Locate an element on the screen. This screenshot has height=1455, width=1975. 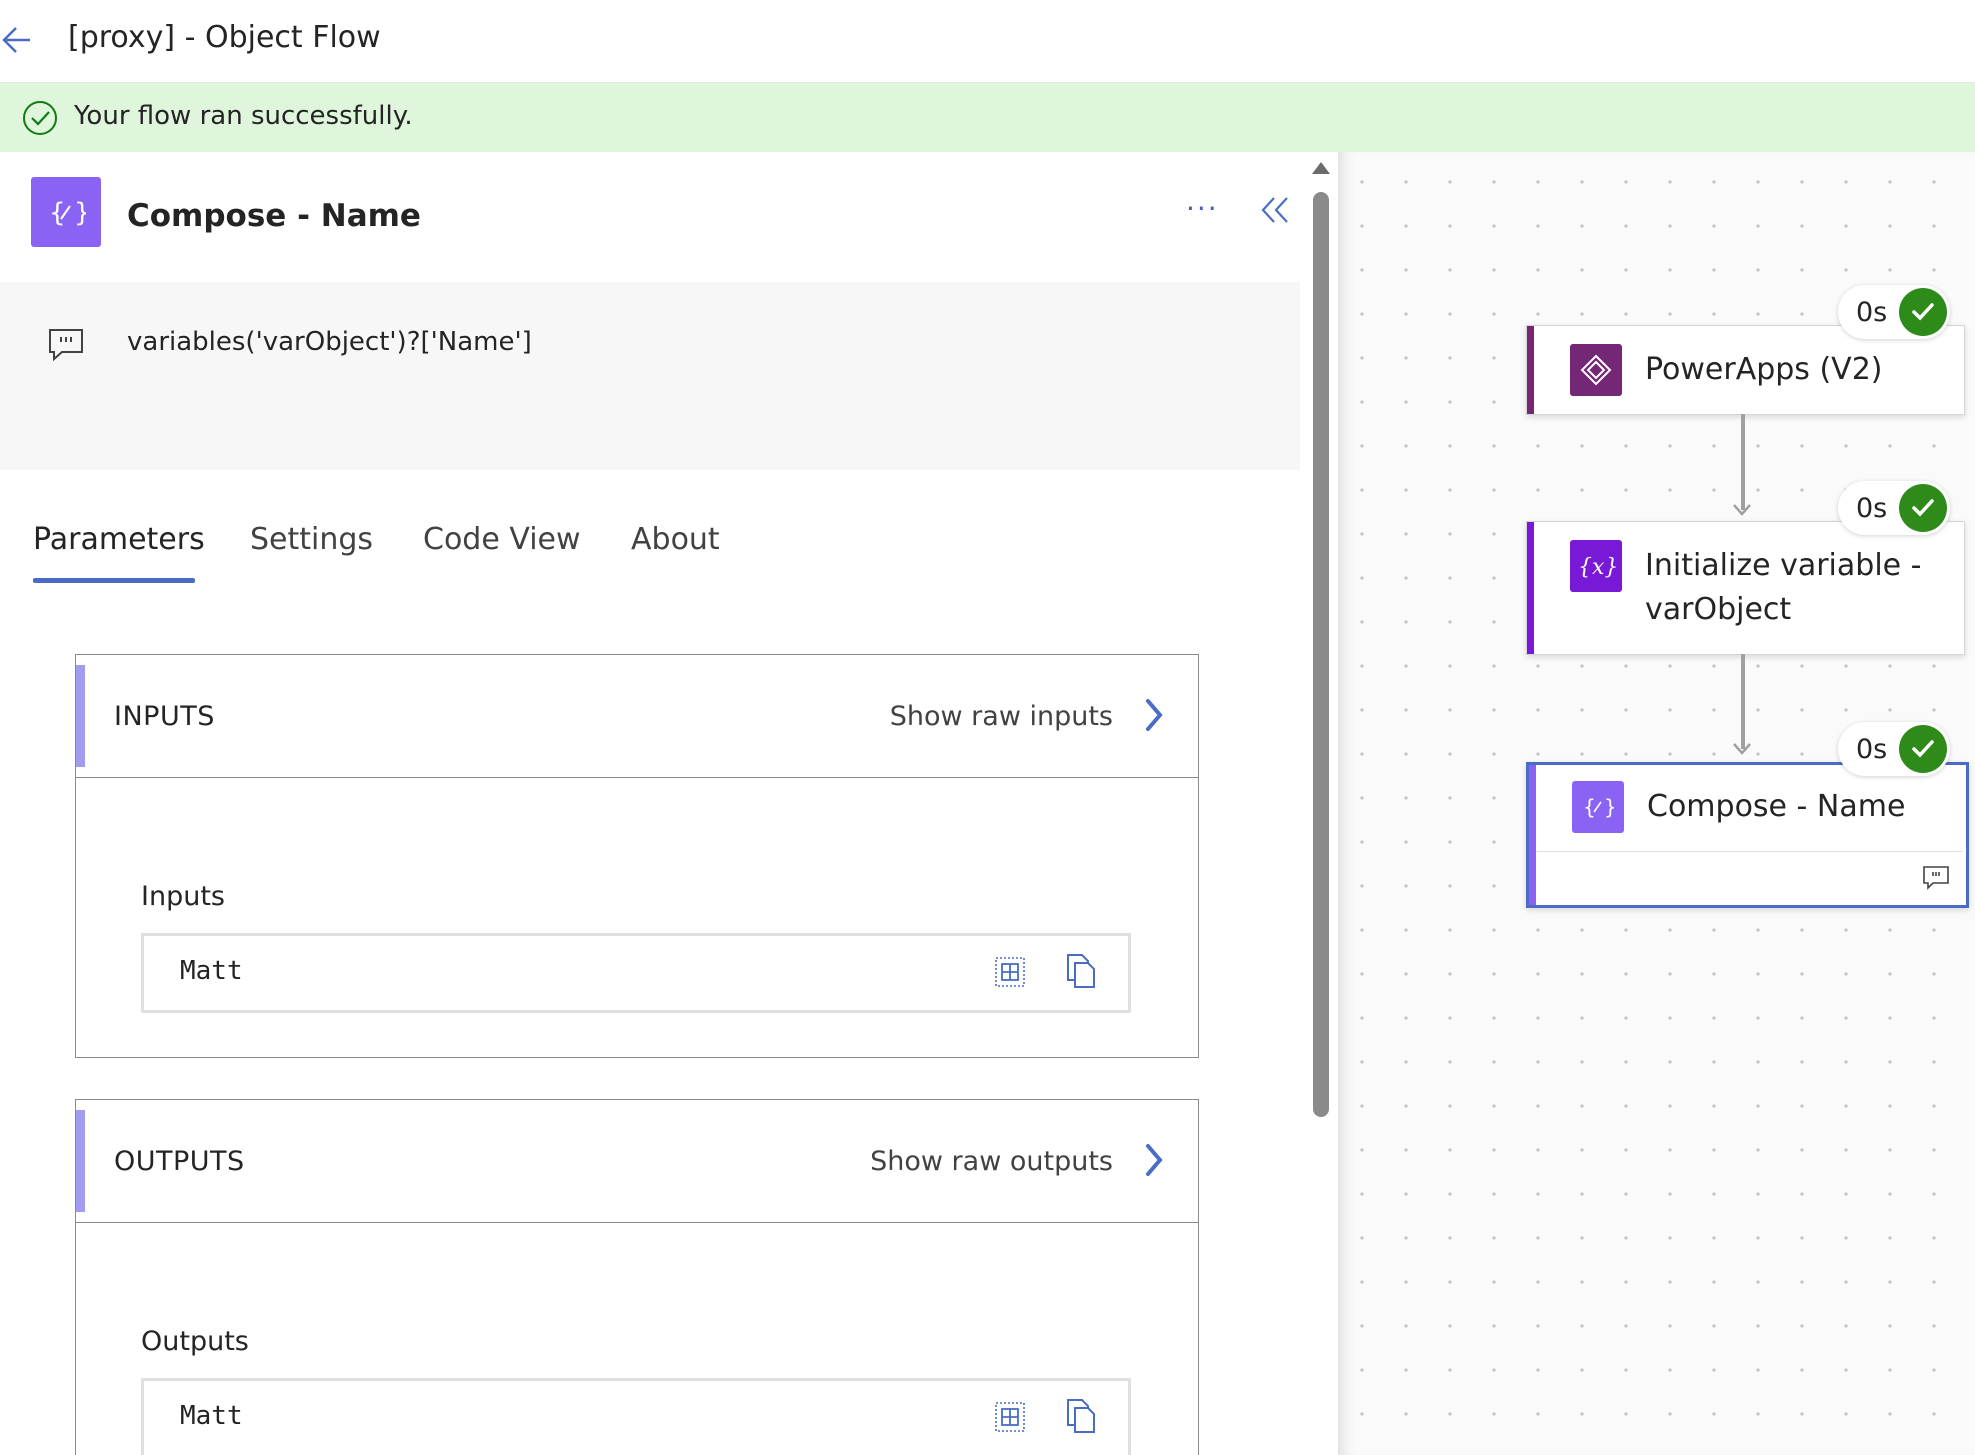
outputs-title: OUTPUTS is located at coordinates (179, 1161).